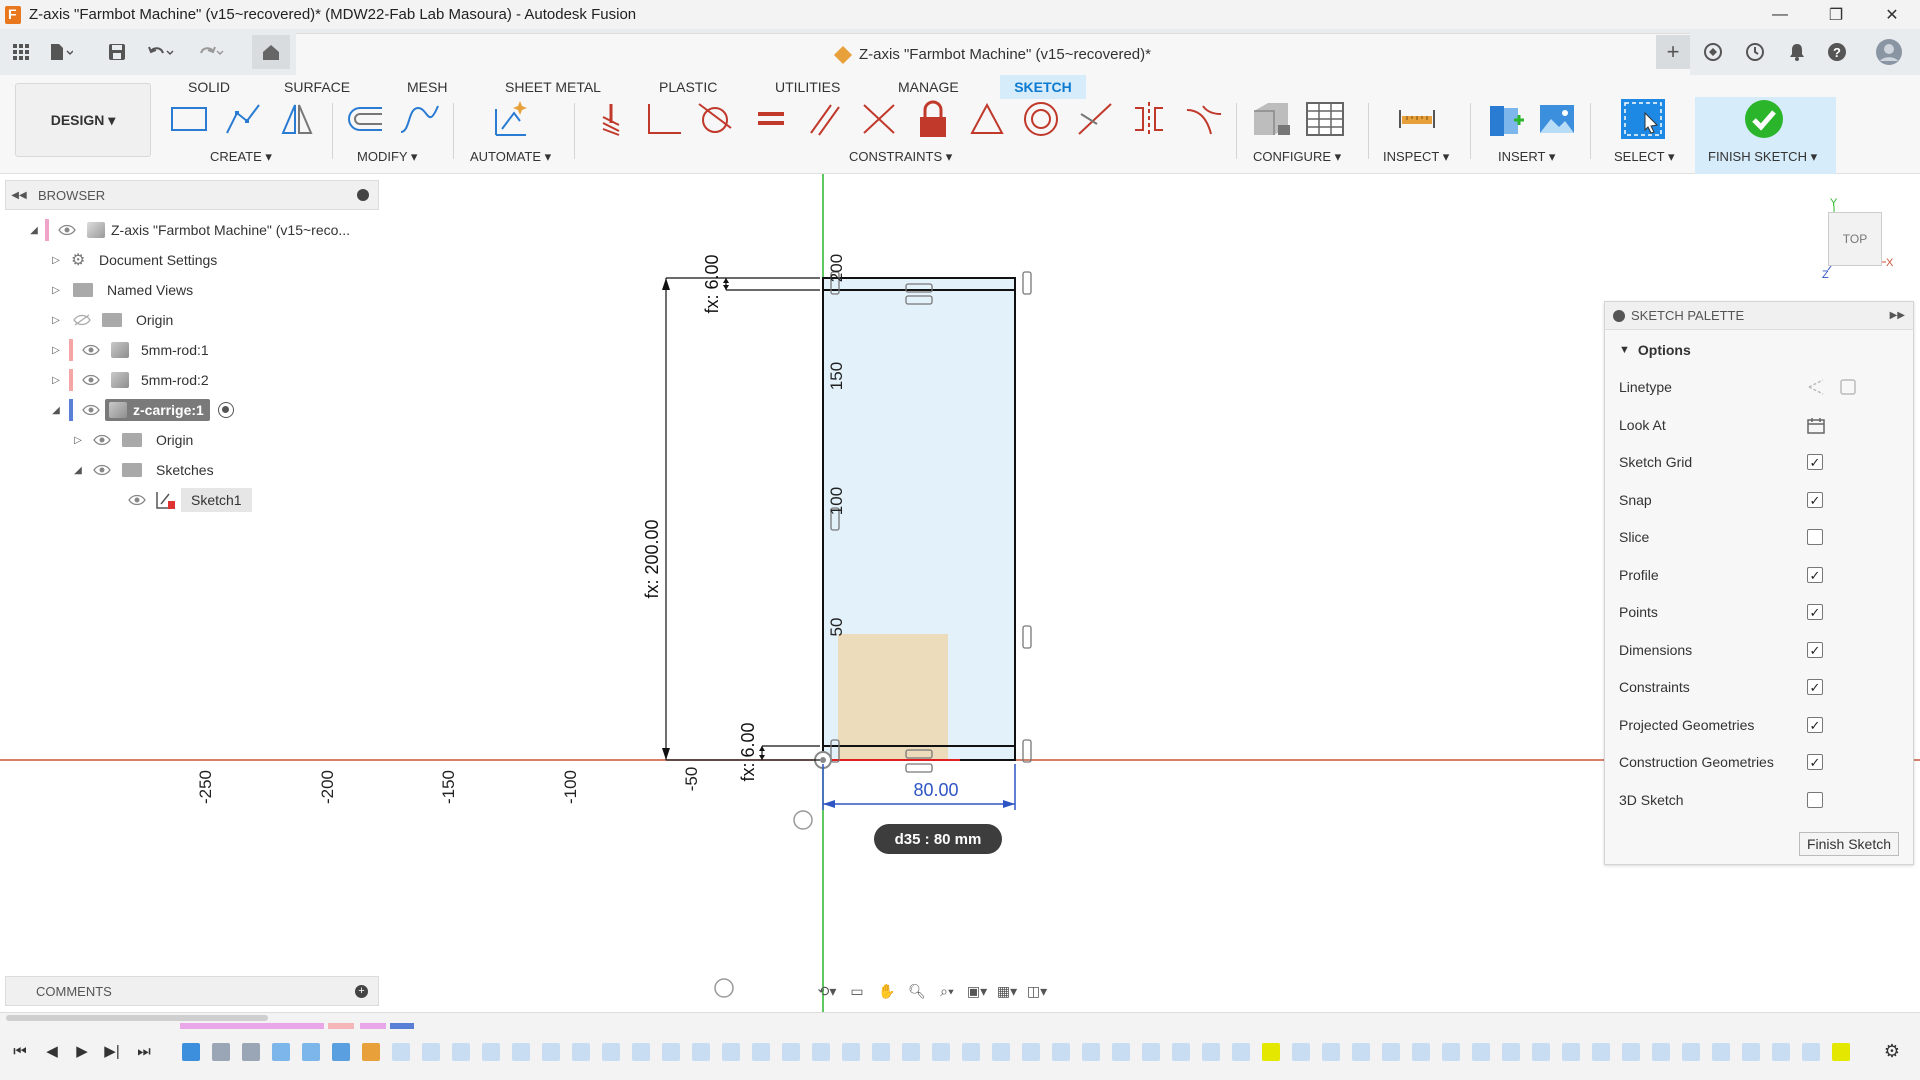  What do you see at coordinates (1297, 157) in the screenshot?
I see `configure-menu: CONFIGURE ▾` at bounding box center [1297, 157].